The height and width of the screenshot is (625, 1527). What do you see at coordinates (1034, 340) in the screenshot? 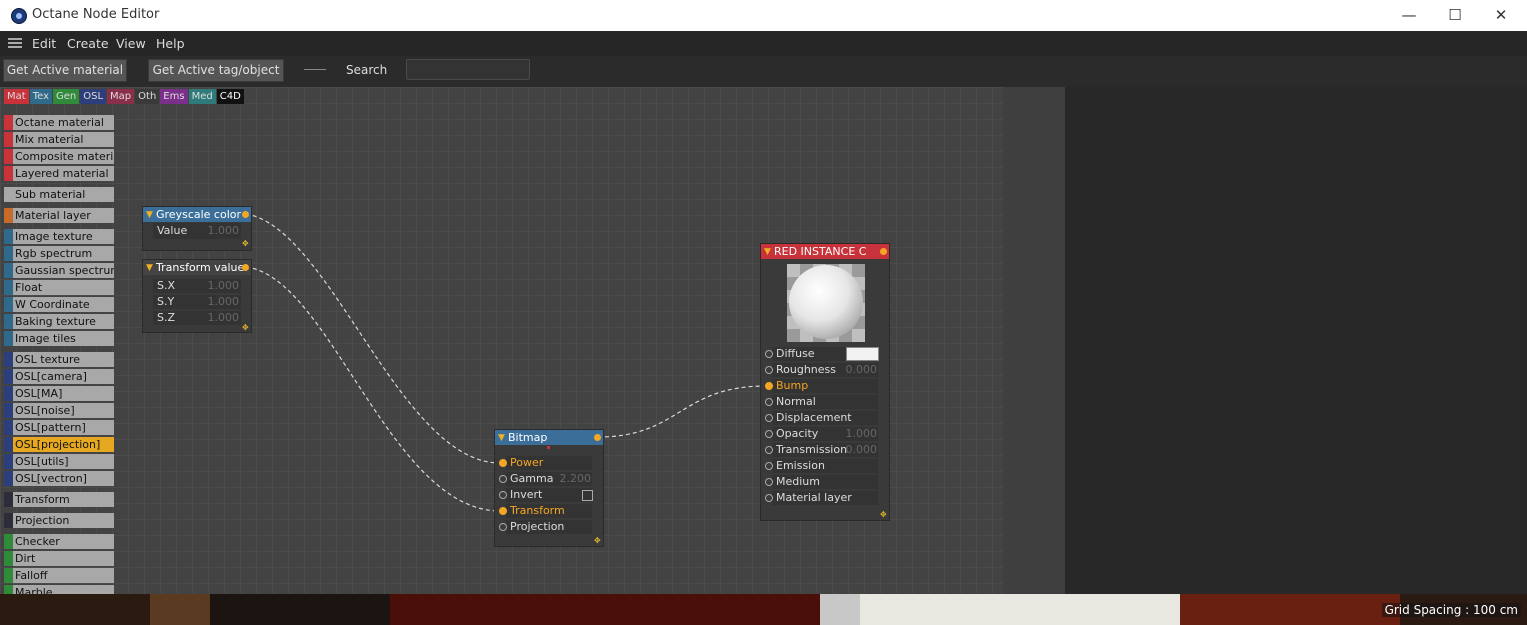
I see `canvas-side-panel` at bounding box center [1034, 340].